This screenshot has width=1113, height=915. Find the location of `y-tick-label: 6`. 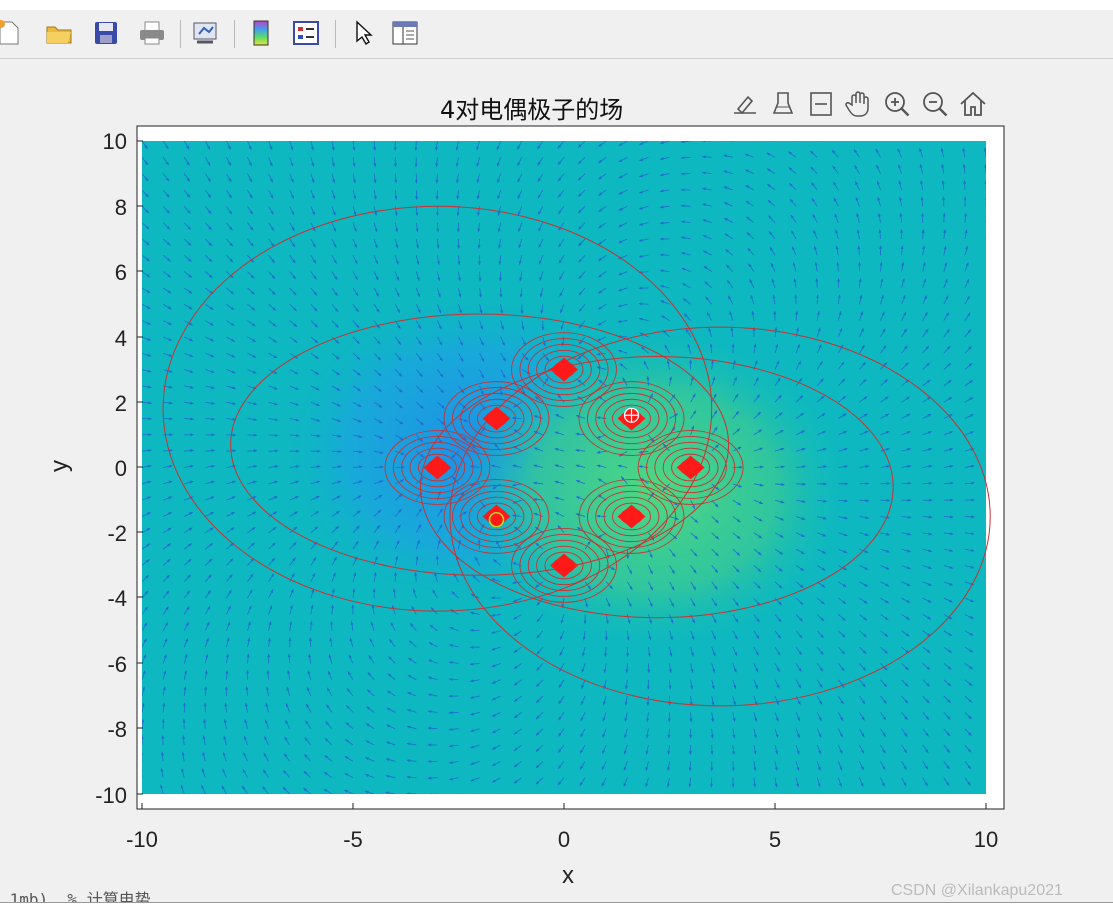

y-tick-label: 6 is located at coordinates (121, 272).